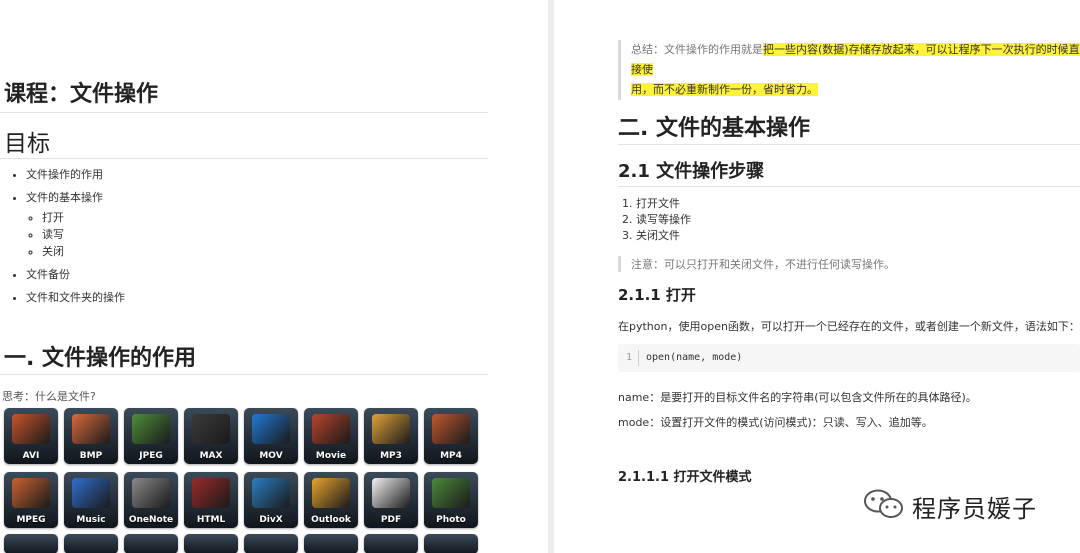  Describe the element at coordinates (83, 252) in the screenshot. I see `list-item: 关闭` at that location.